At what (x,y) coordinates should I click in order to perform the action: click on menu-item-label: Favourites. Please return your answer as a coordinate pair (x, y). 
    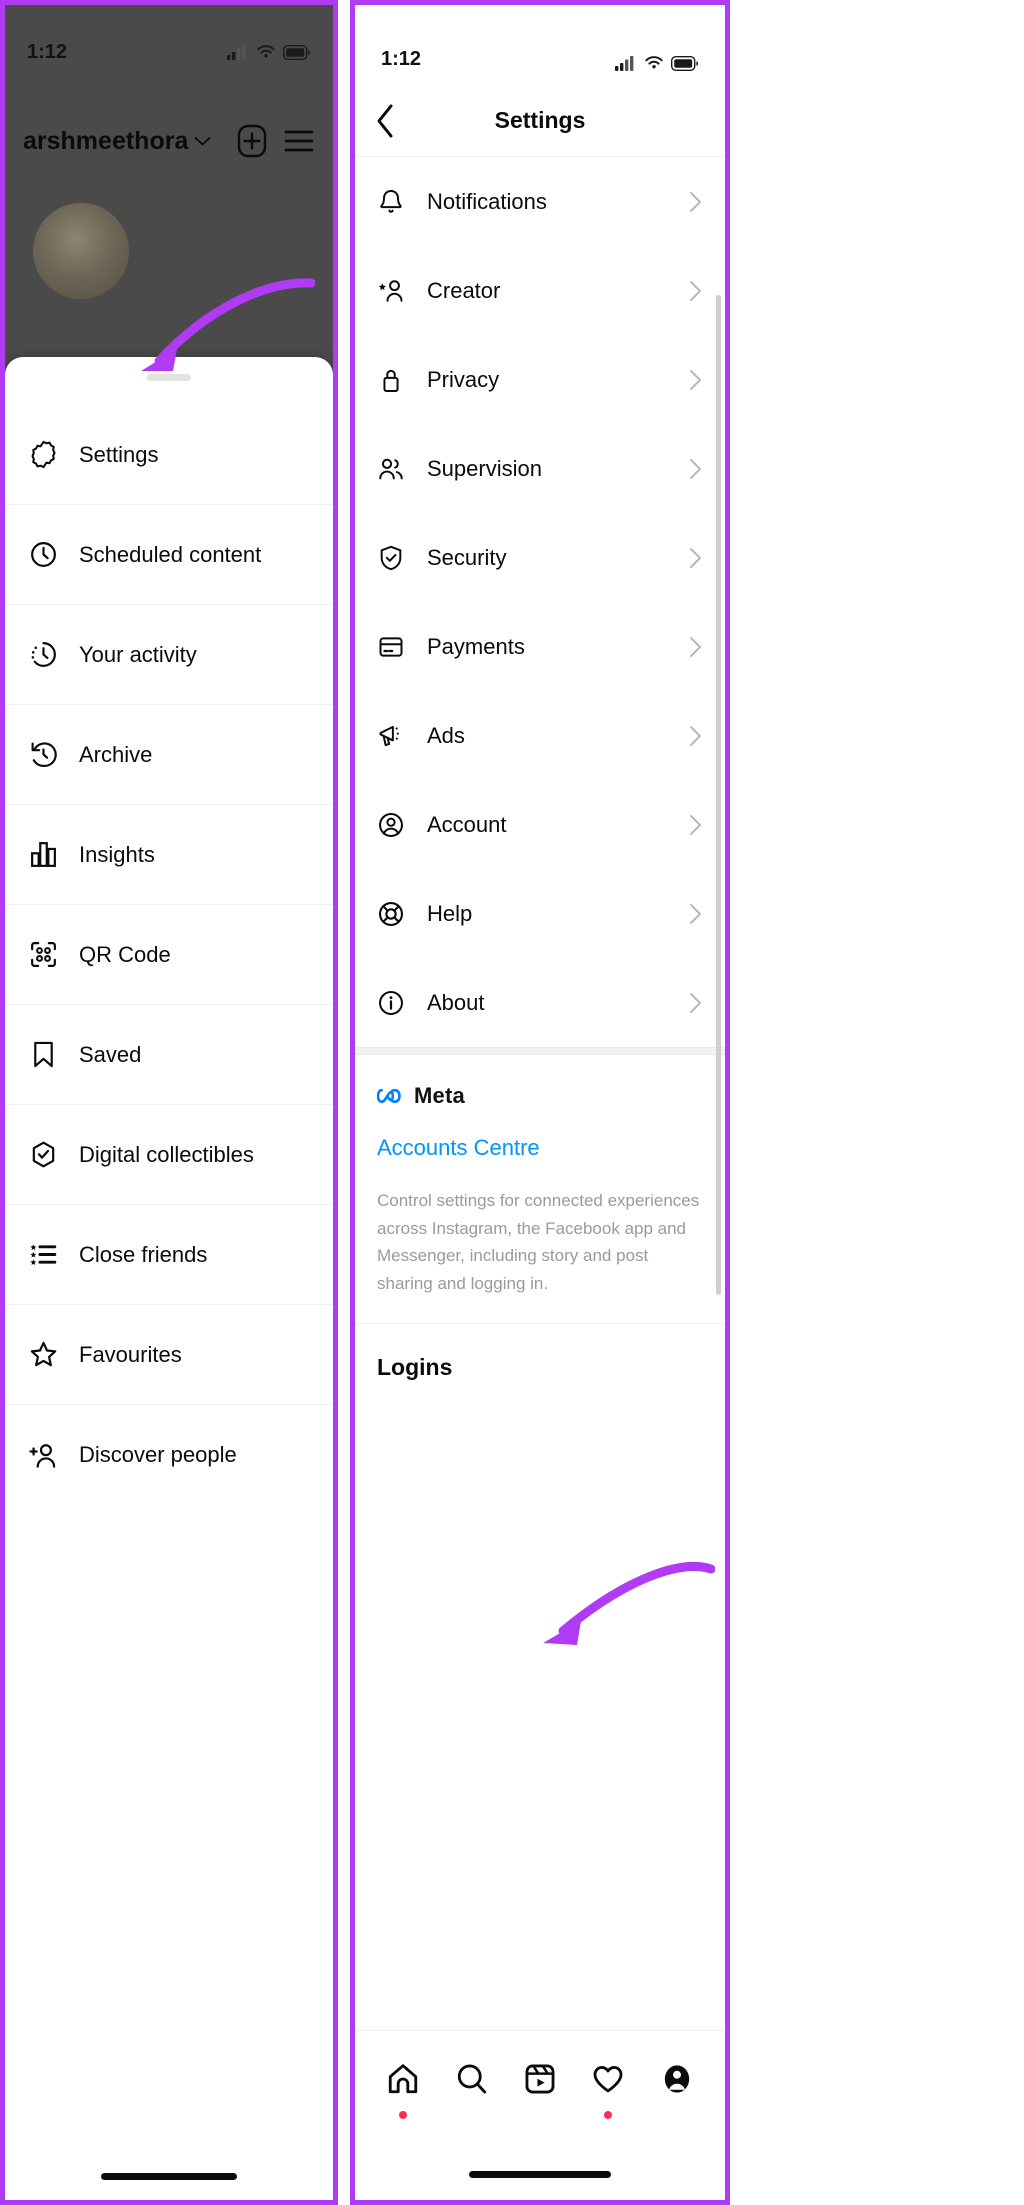
    Looking at the image, I should click on (130, 1354).